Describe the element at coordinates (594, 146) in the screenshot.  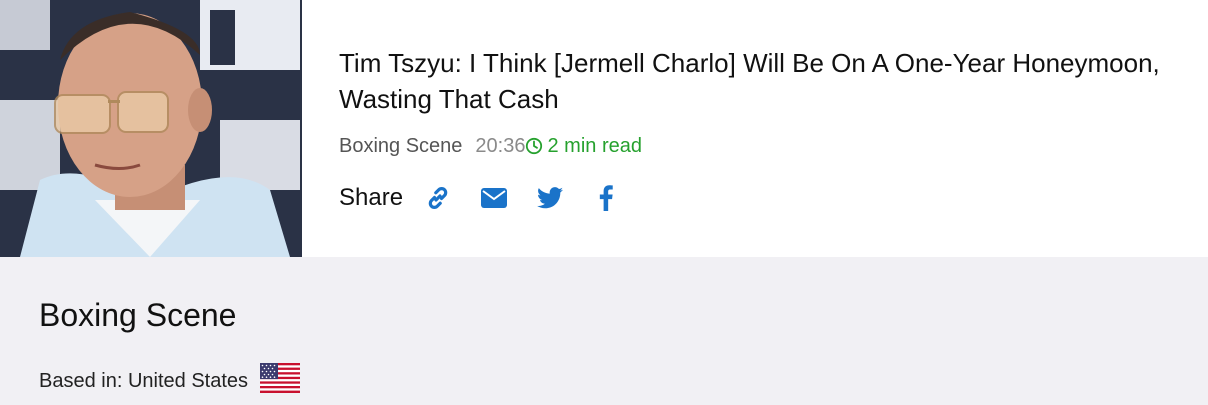
I see `read-time-label: 2 min read` at that location.